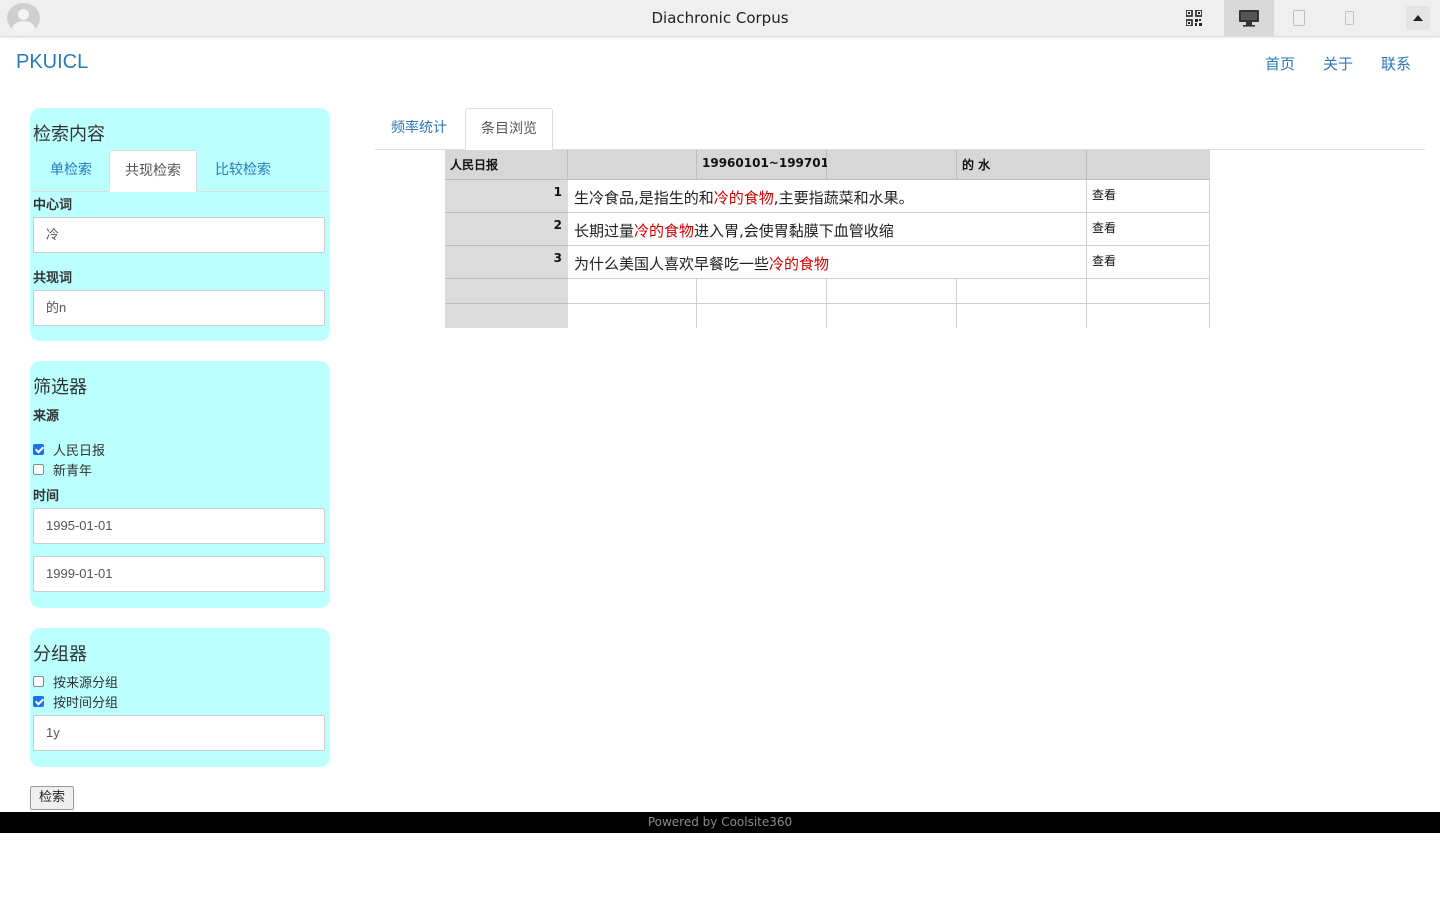 This screenshot has width=1440, height=900. I want to click on tab-entry-browse: 条目浏览, so click(509, 129).